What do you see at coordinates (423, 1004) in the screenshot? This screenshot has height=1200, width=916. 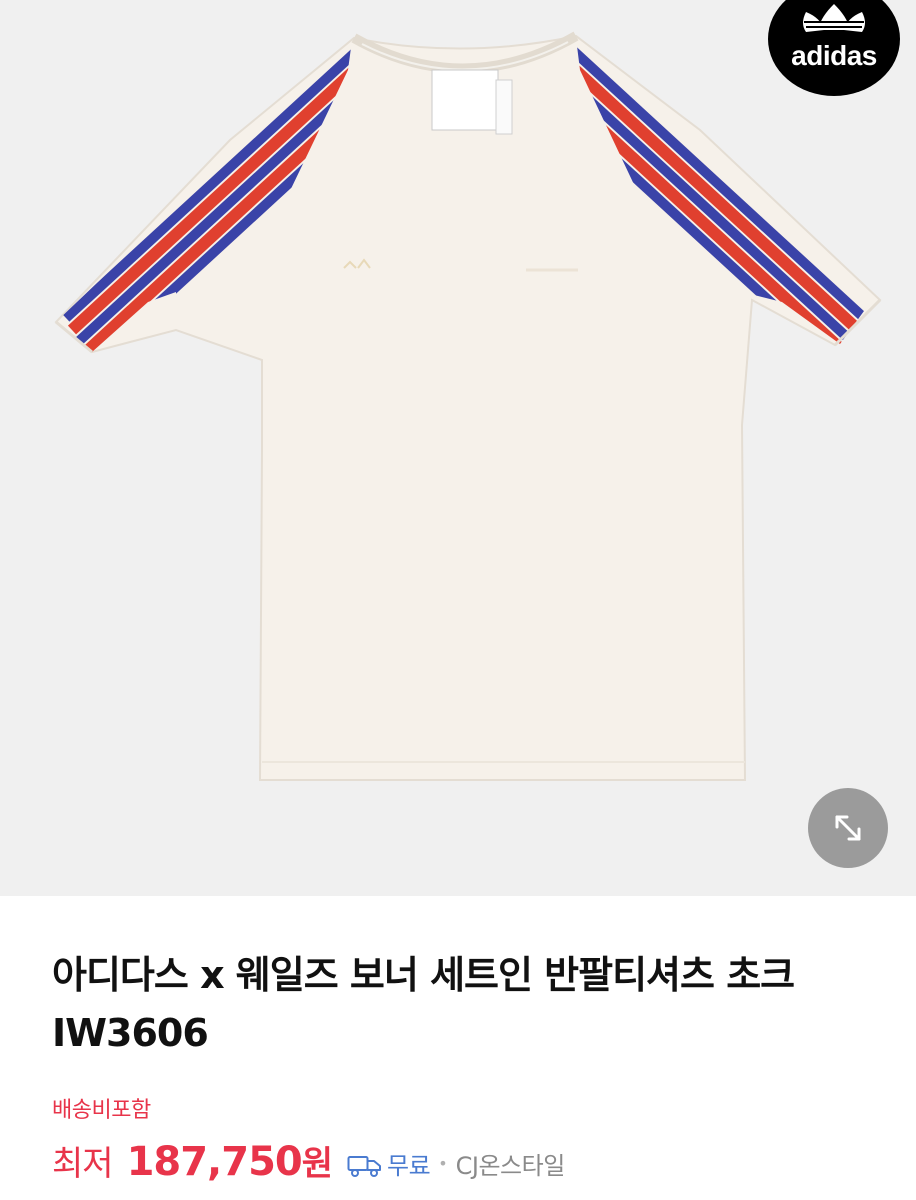 I see `product-title: 아디다스 x 웨일즈 보너 세트인 반팔티셔츠 초크 IW3606` at bounding box center [423, 1004].